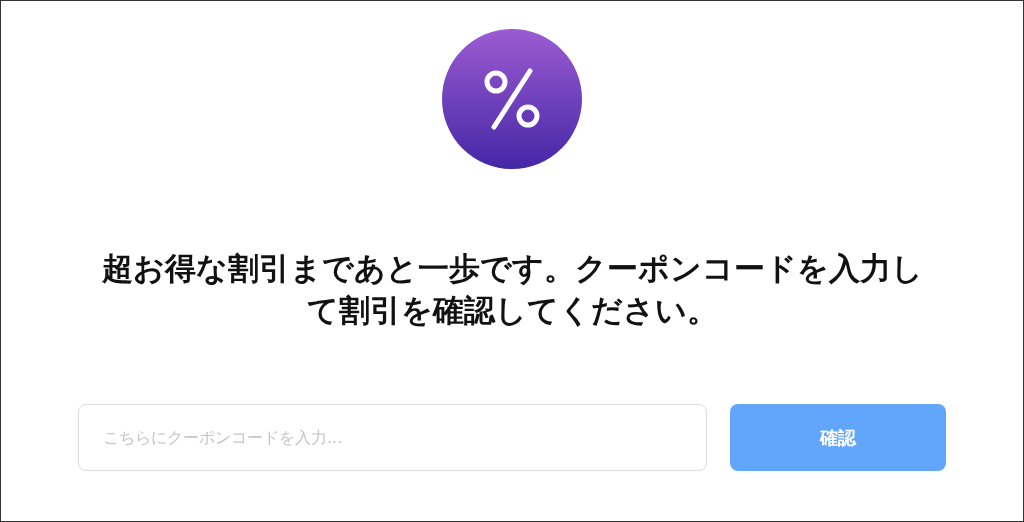 The height and width of the screenshot is (522, 1024). What do you see at coordinates (838, 437) in the screenshot?
I see `confirm-button: 確認` at bounding box center [838, 437].